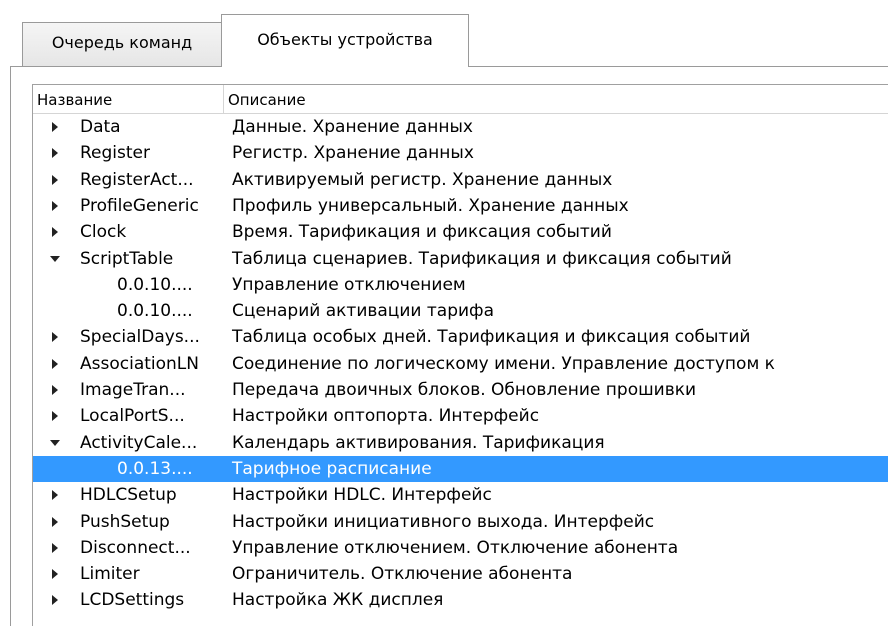  I want to click on tab-device-objects: Объекты устройства, so click(345, 40).